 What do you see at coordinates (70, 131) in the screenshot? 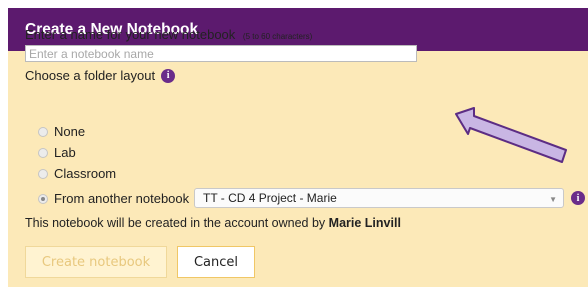
I see `layout-option-label: None` at bounding box center [70, 131].